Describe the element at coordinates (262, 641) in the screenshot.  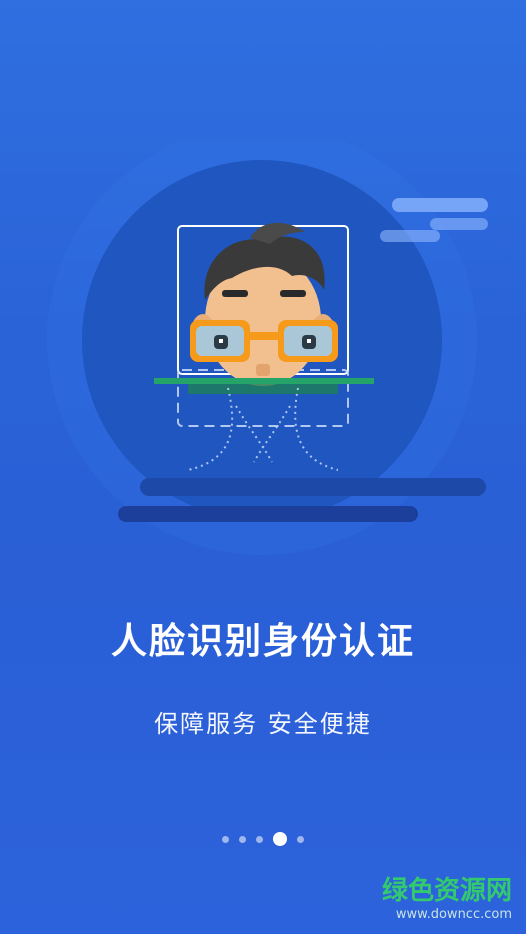
I see `intro-title: 人脸识别身份认证` at that location.